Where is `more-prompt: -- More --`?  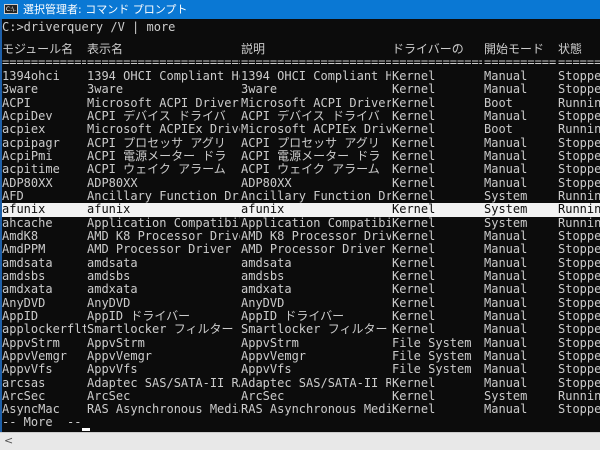
more-prompt: -- More -- is located at coordinates (42, 422).